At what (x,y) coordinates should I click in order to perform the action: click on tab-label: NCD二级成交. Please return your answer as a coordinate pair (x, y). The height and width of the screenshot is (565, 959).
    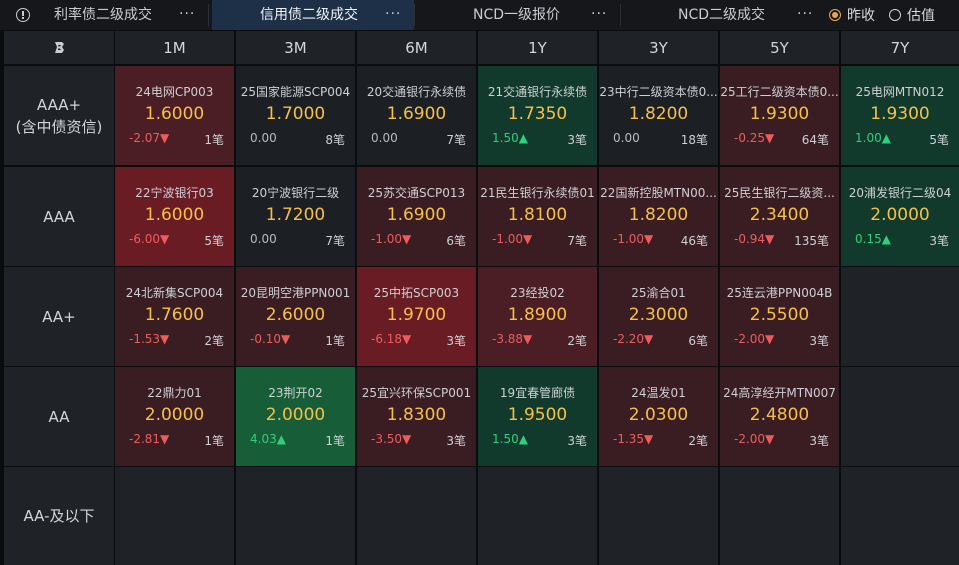
    Looking at the image, I should click on (722, 15).